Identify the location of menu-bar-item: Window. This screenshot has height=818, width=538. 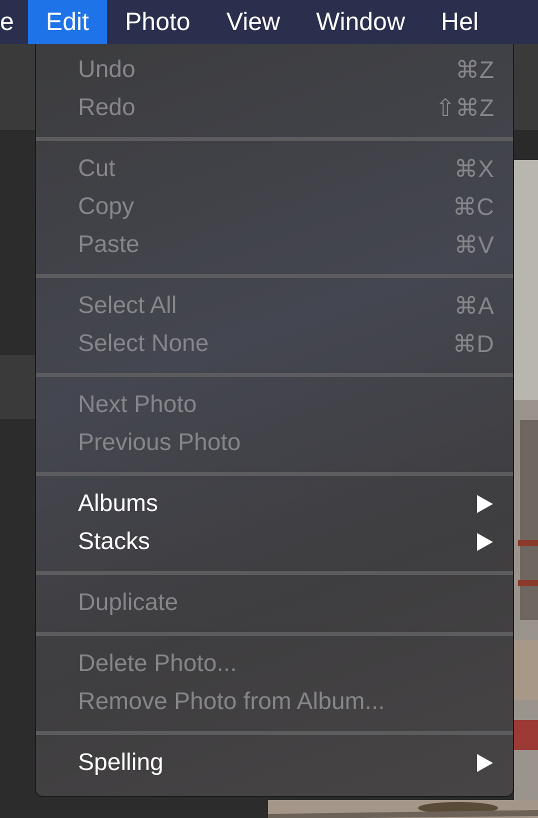
(361, 22).